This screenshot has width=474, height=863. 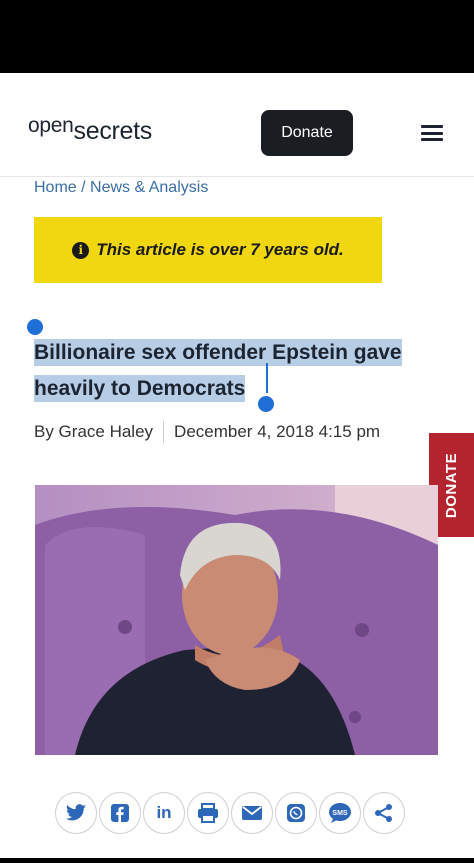 What do you see at coordinates (296, 813) in the screenshot?
I see `whatsapp-icon` at bounding box center [296, 813].